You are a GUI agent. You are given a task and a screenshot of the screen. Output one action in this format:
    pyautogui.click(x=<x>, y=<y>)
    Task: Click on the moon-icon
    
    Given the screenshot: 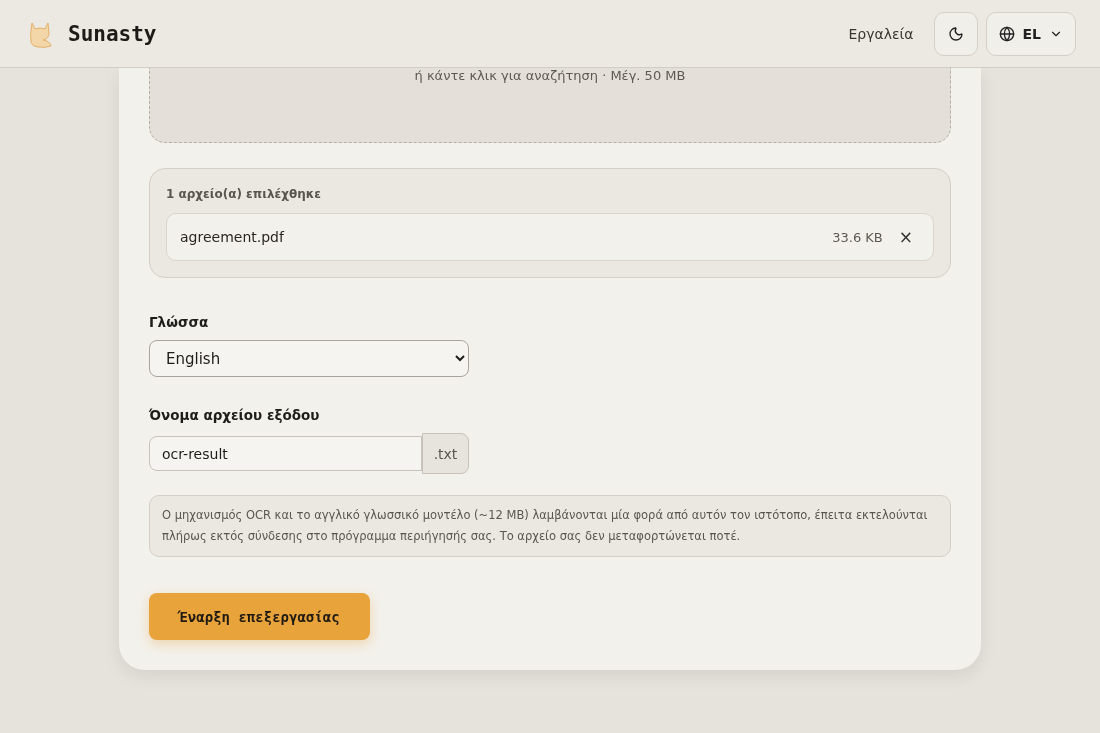 What is the action you would take?
    pyautogui.click(x=955, y=33)
    